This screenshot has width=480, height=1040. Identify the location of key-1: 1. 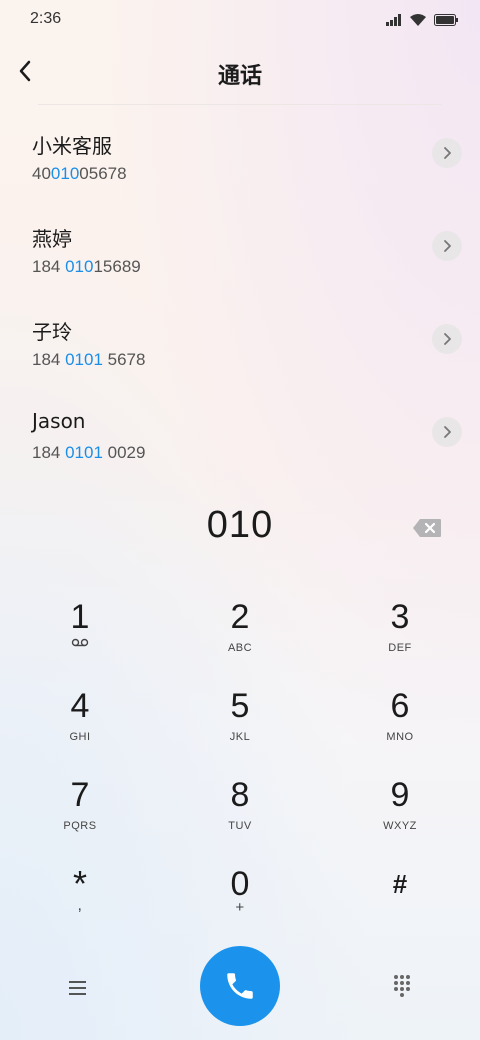
(80, 638).